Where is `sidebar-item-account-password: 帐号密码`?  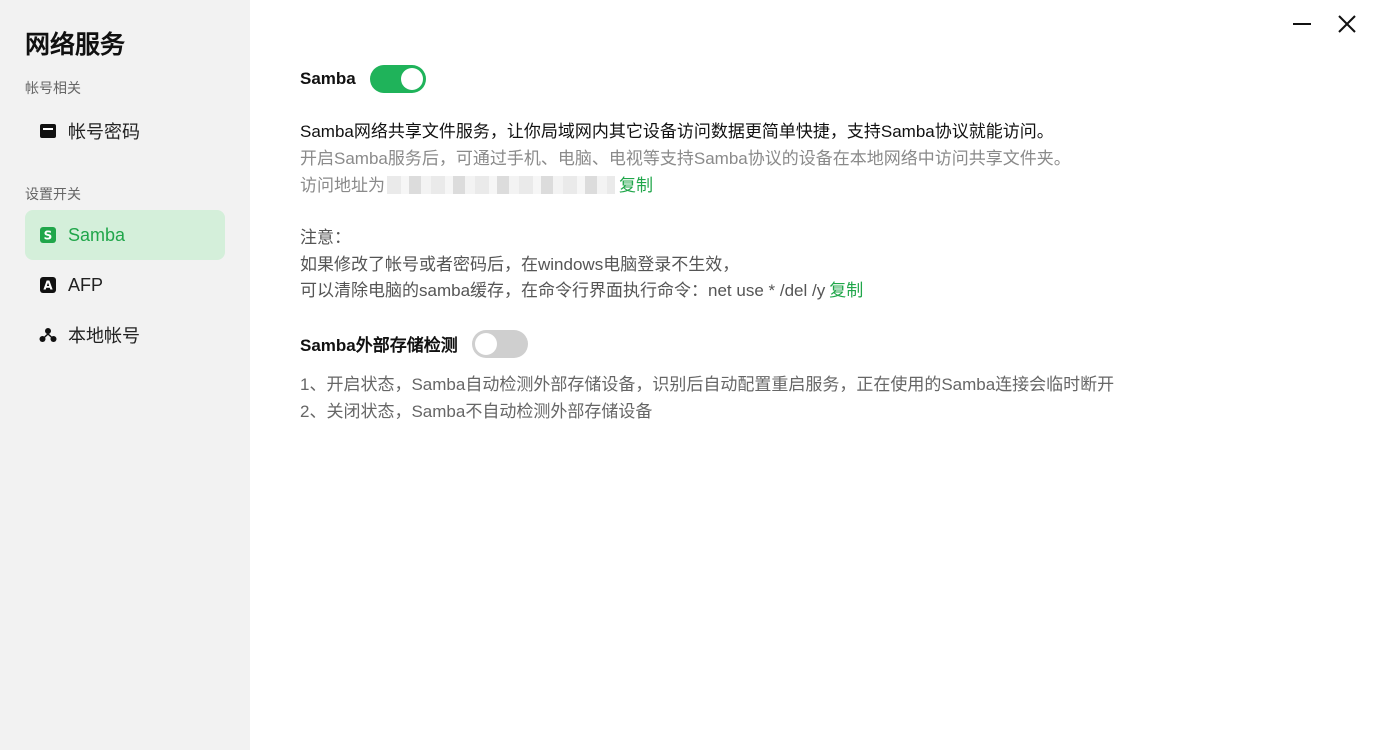 sidebar-item-account-password: 帐号密码 is located at coordinates (125, 131).